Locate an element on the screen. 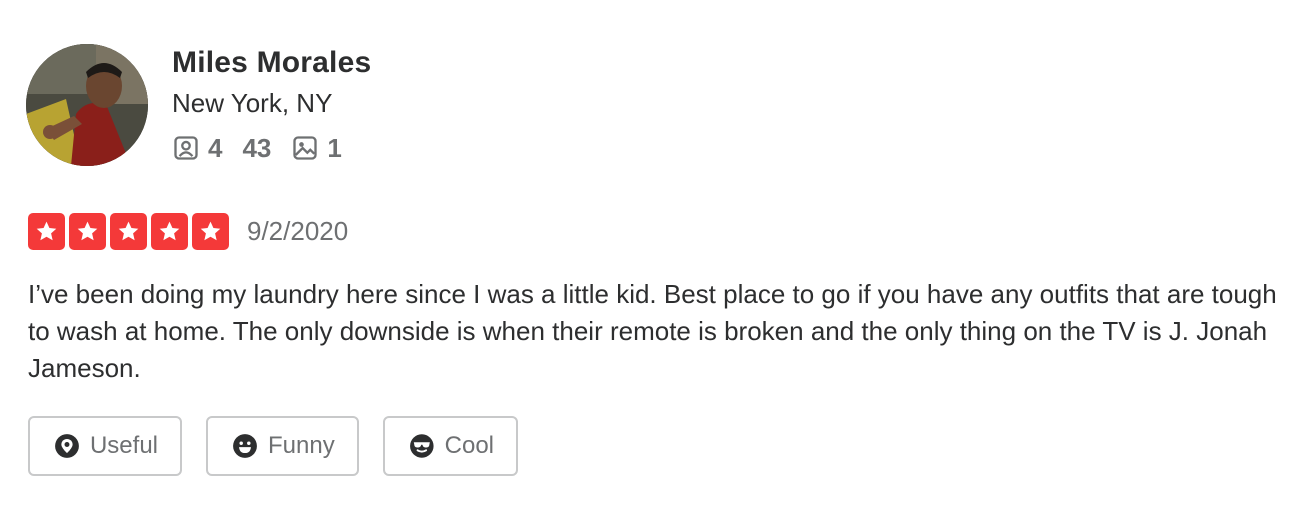 This screenshot has height=520, width=1299. user-name: Miles Morales is located at coordinates (271, 63).